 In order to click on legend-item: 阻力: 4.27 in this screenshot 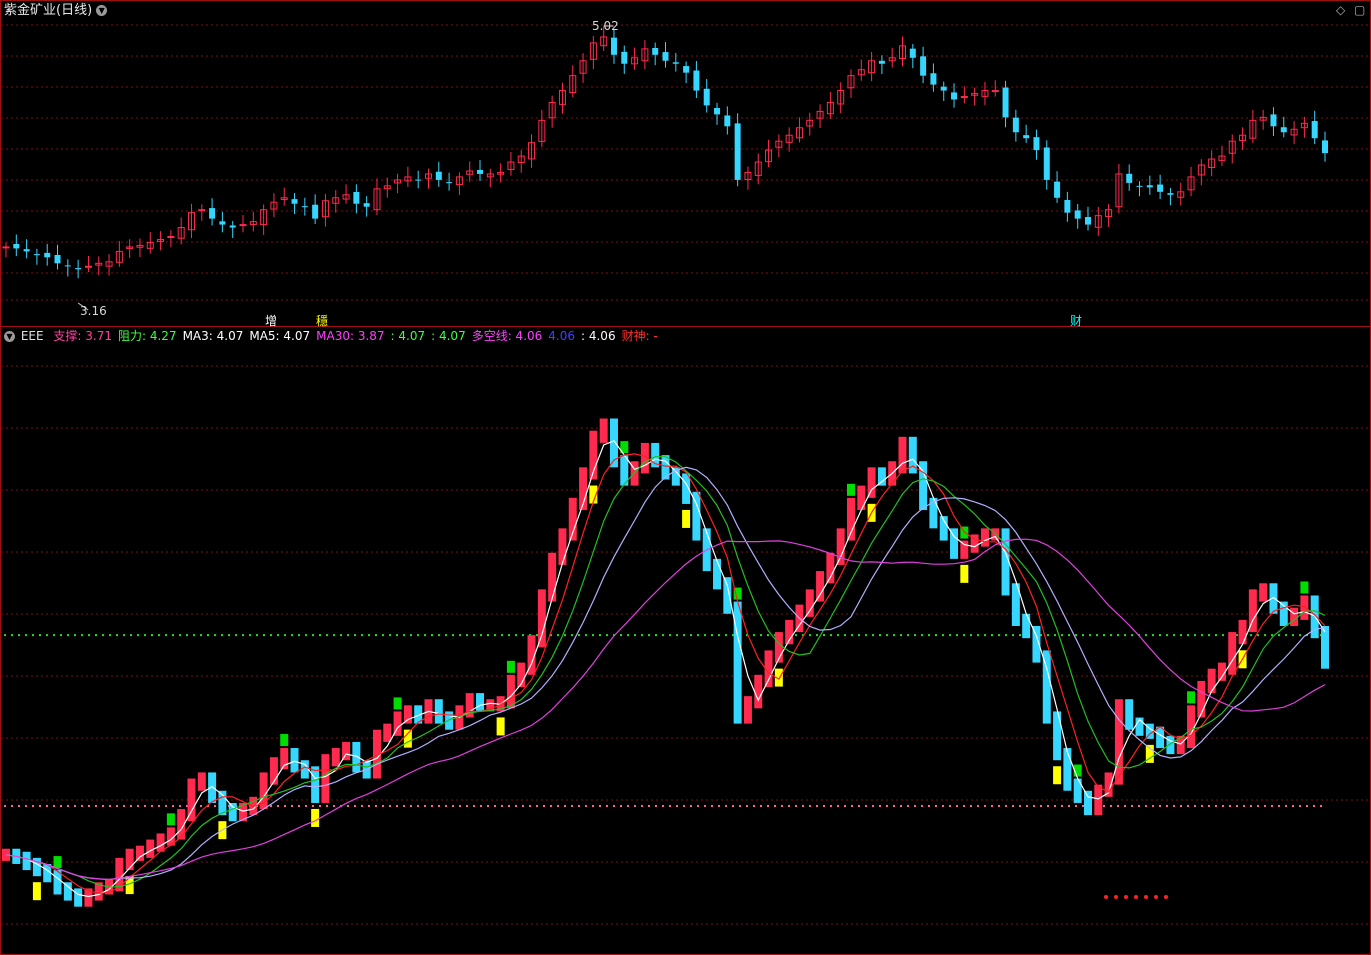, I will do `click(147, 336)`.